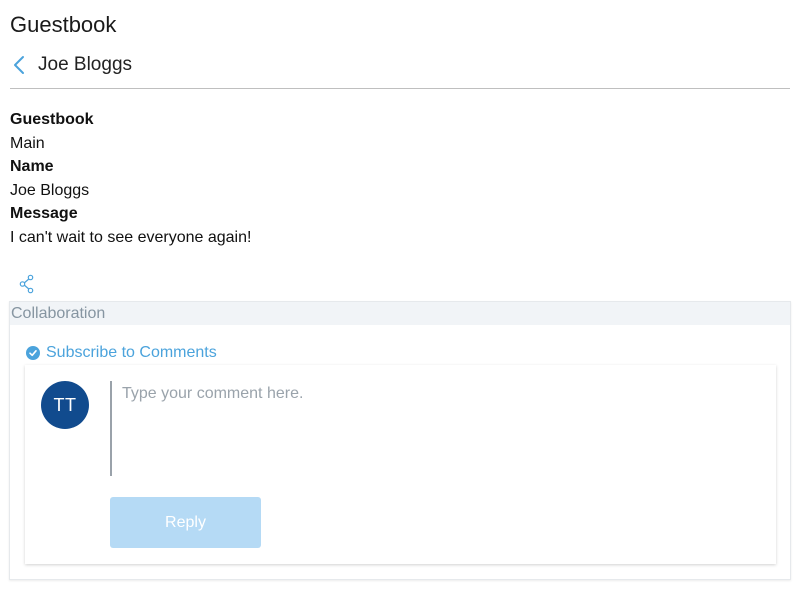 The image size is (800, 610). I want to click on share-button, so click(27, 284).